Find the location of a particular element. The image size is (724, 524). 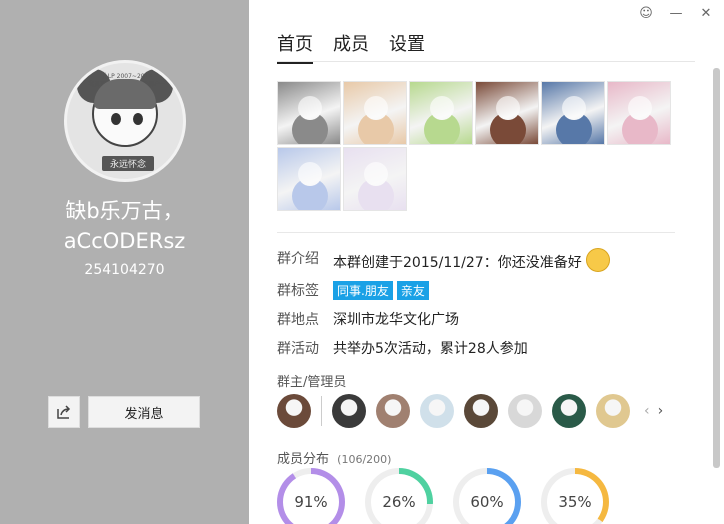

admins-title: 群主/管理员 is located at coordinates (312, 382).